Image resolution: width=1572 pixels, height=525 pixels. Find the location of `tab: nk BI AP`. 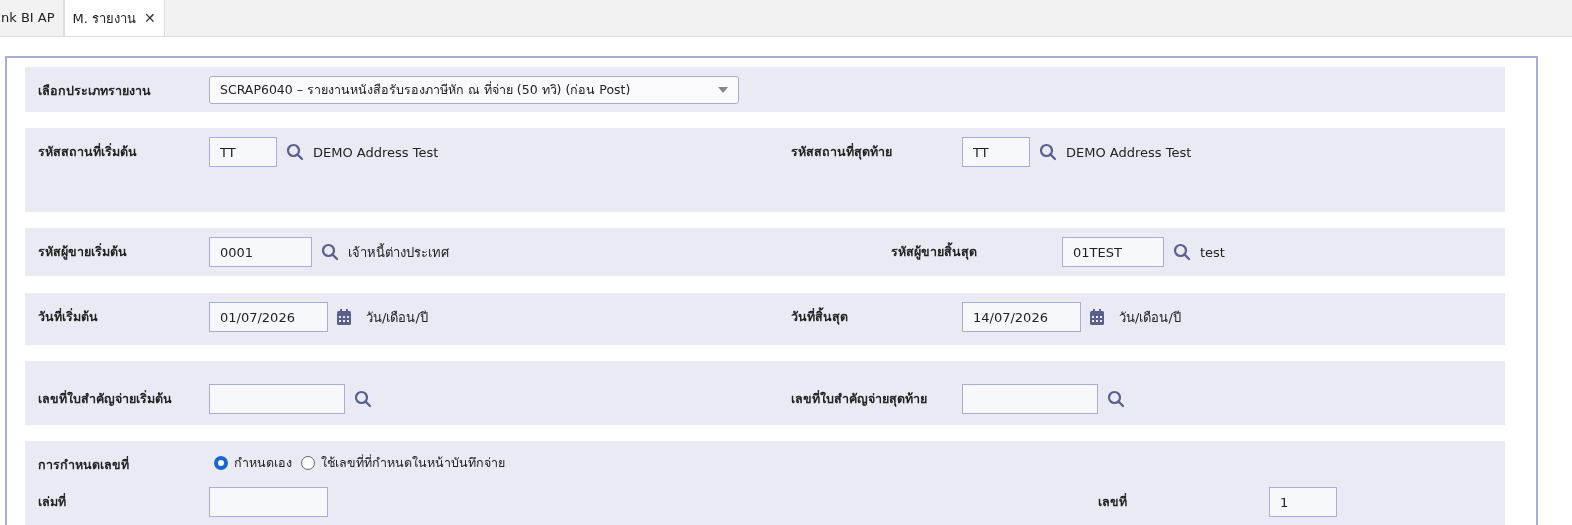

tab: nk BI AP is located at coordinates (32, 18).